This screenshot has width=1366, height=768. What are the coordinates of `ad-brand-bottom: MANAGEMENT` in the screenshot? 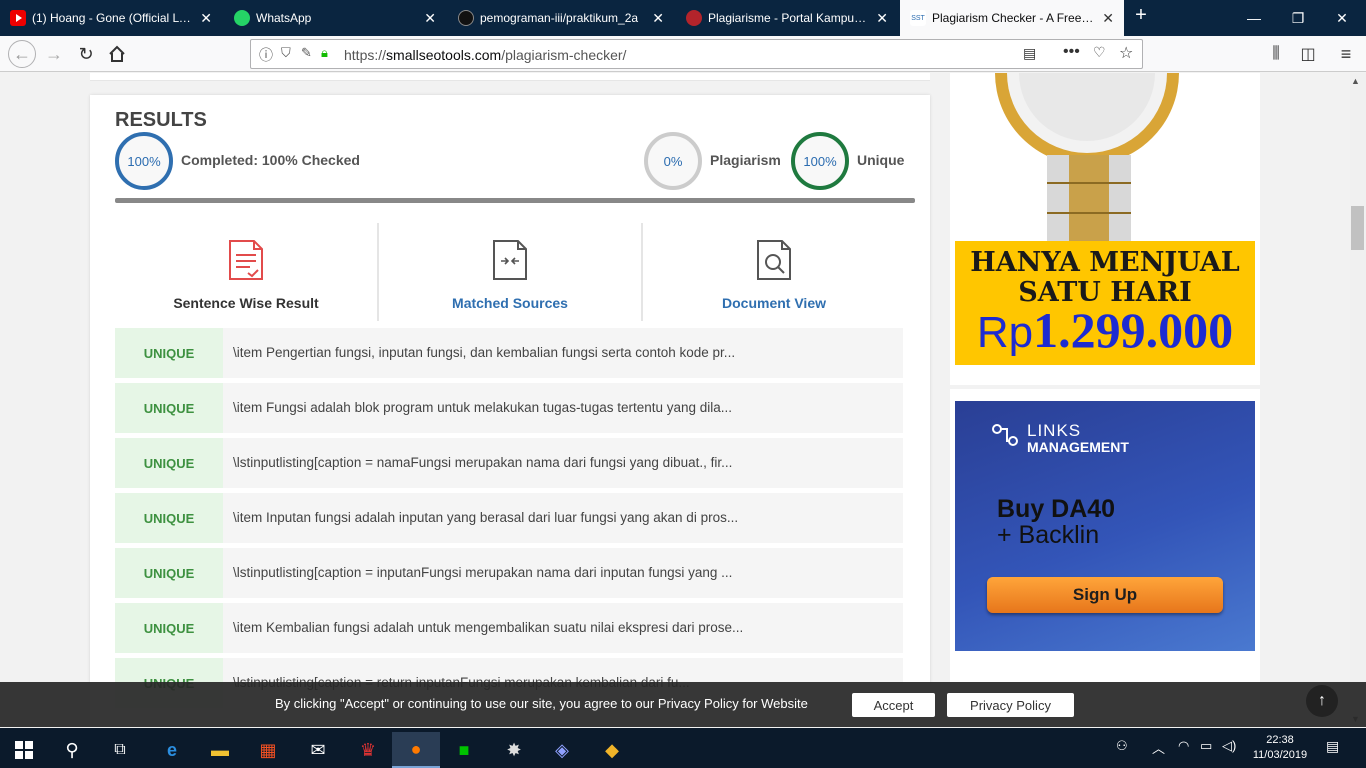 It's located at (1078, 447).